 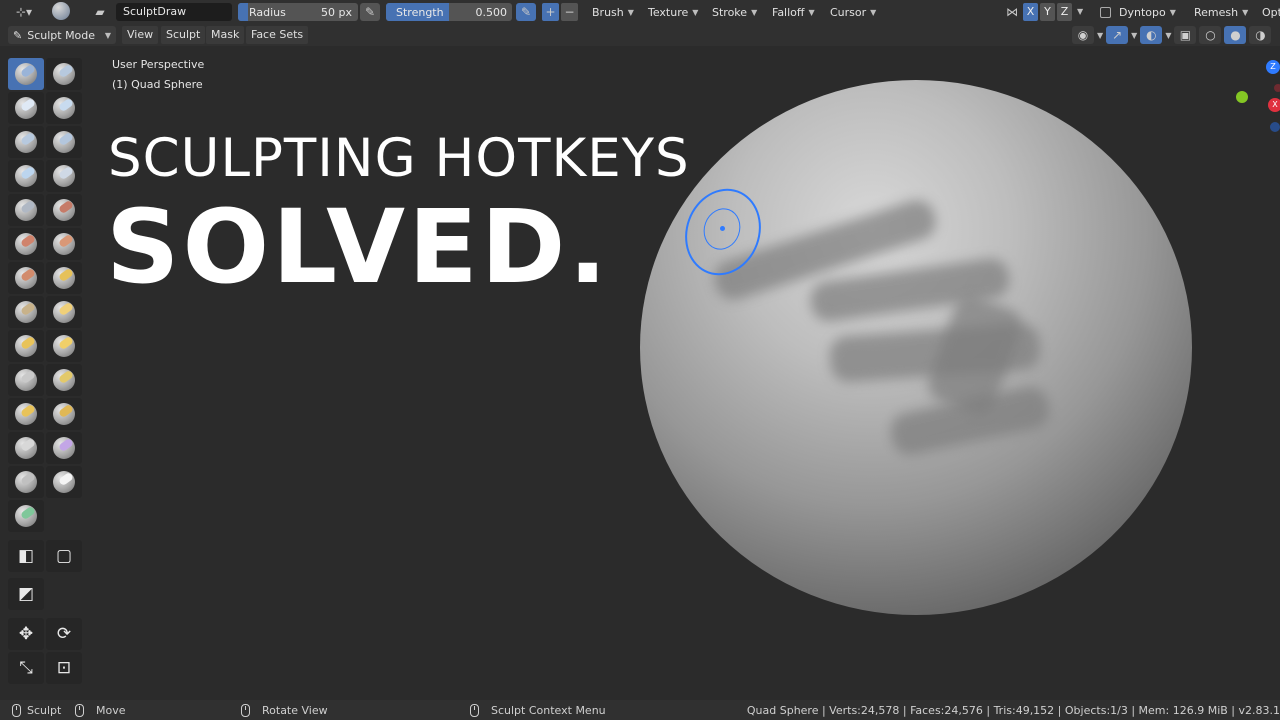 I want to click on pinch-brush-icon, so click(x=26, y=312).